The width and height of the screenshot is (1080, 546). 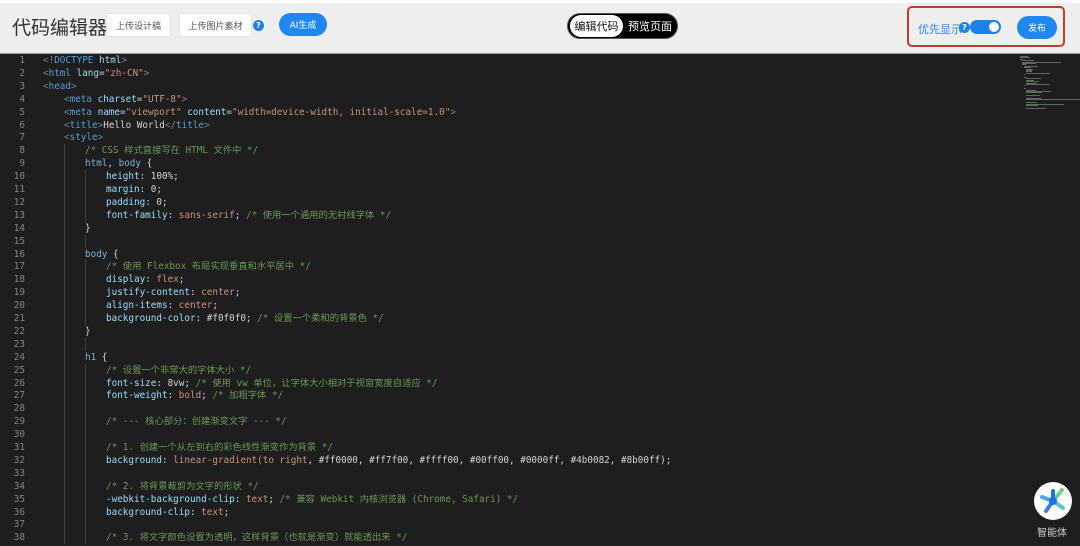 I want to click on code-line: 29 /* --- 核心部分：创建渐变文字 --- */, so click(x=500, y=422).